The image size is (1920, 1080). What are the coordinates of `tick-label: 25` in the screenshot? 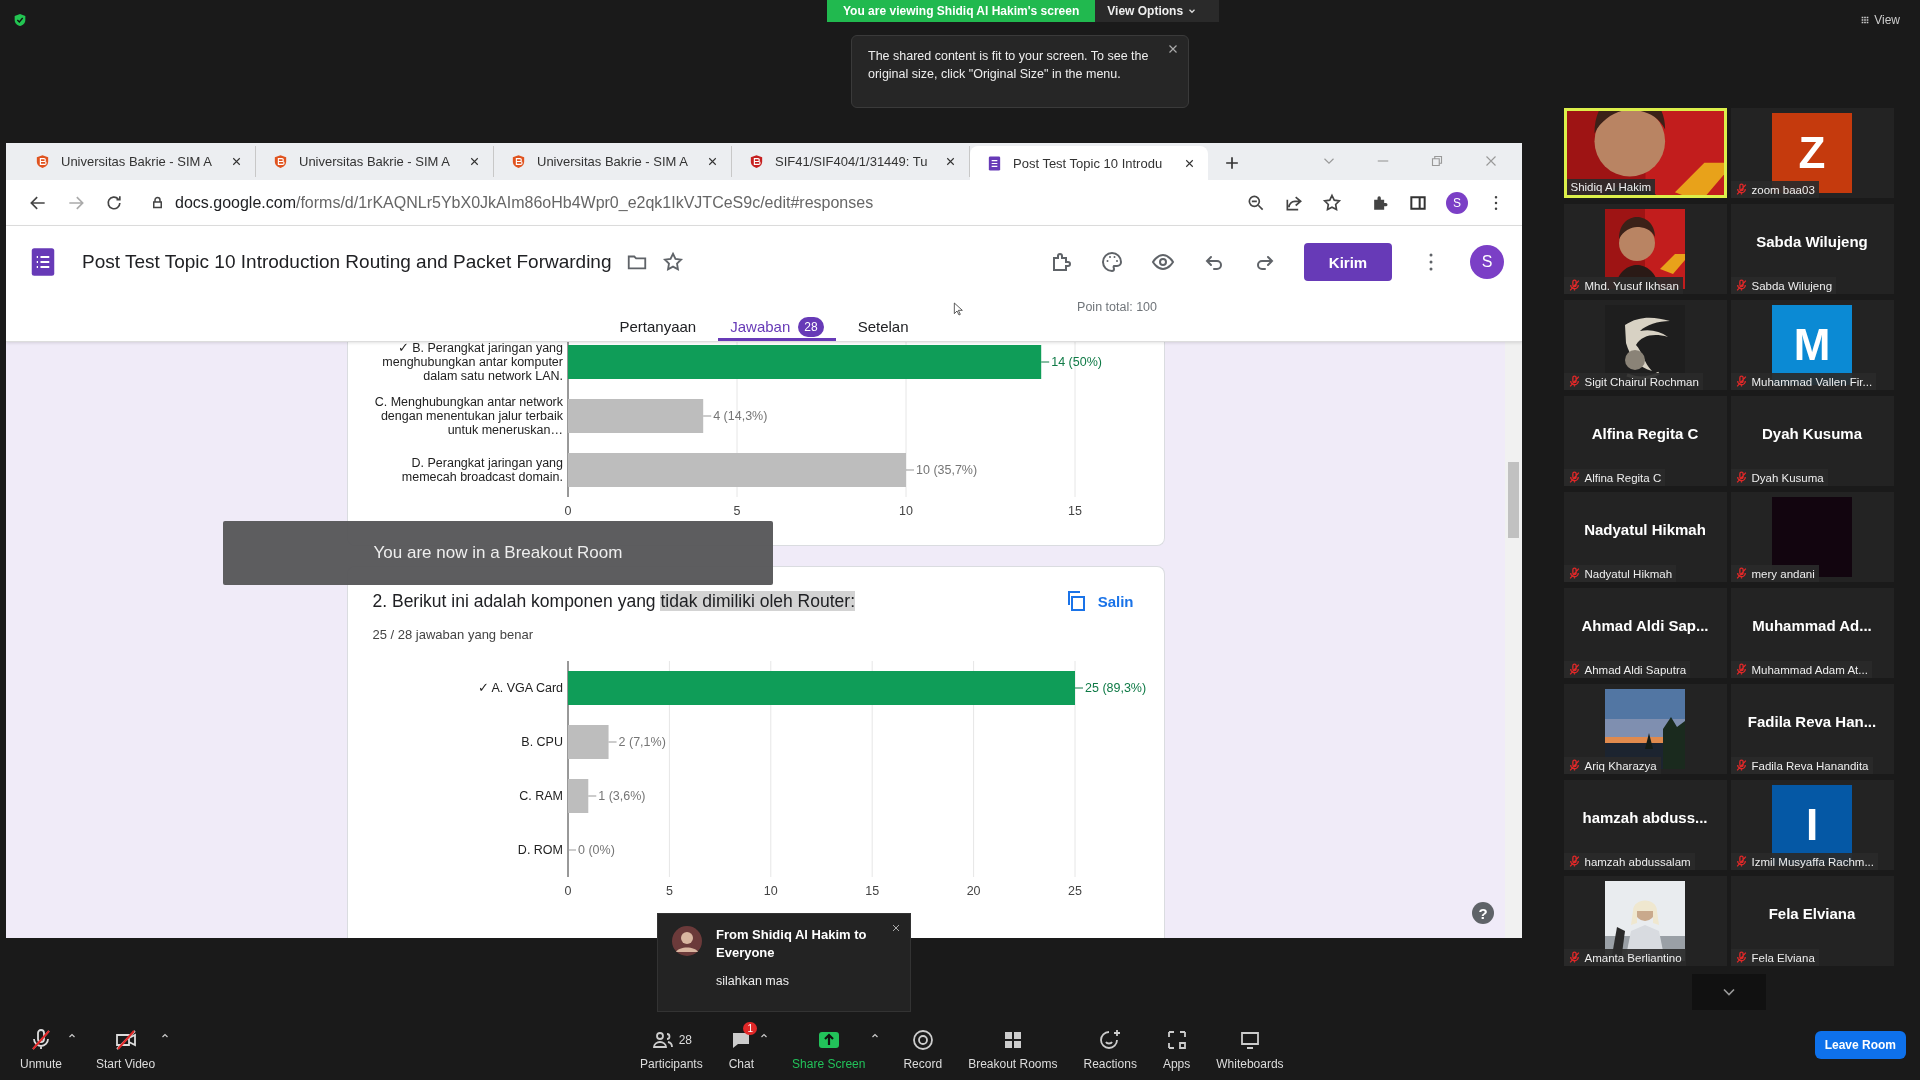 It's located at (1074, 891).